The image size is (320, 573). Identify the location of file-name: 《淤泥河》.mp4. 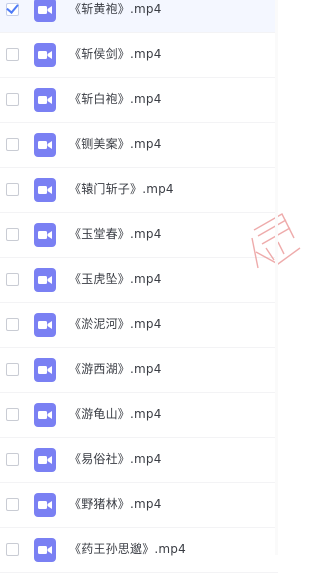
(115, 323).